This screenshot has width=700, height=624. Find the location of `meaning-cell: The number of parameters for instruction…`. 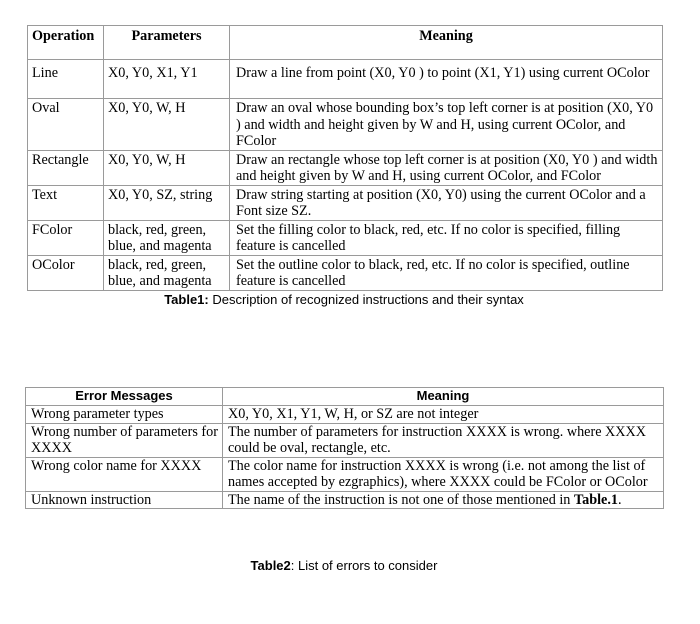

meaning-cell: The number of parameters for instruction… is located at coordinates (443, 440).